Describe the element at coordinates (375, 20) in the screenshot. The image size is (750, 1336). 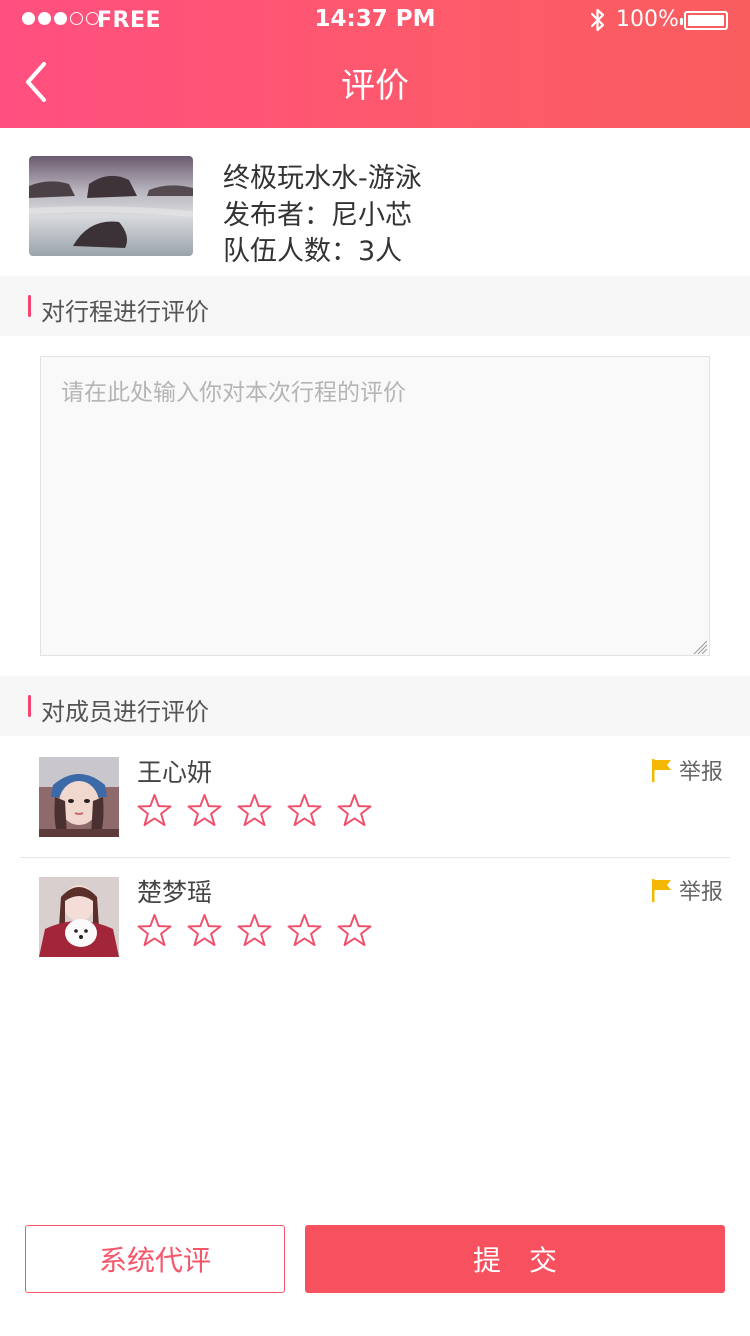
I see `status-bar: FREE 14:37 PM 100%` at that location.